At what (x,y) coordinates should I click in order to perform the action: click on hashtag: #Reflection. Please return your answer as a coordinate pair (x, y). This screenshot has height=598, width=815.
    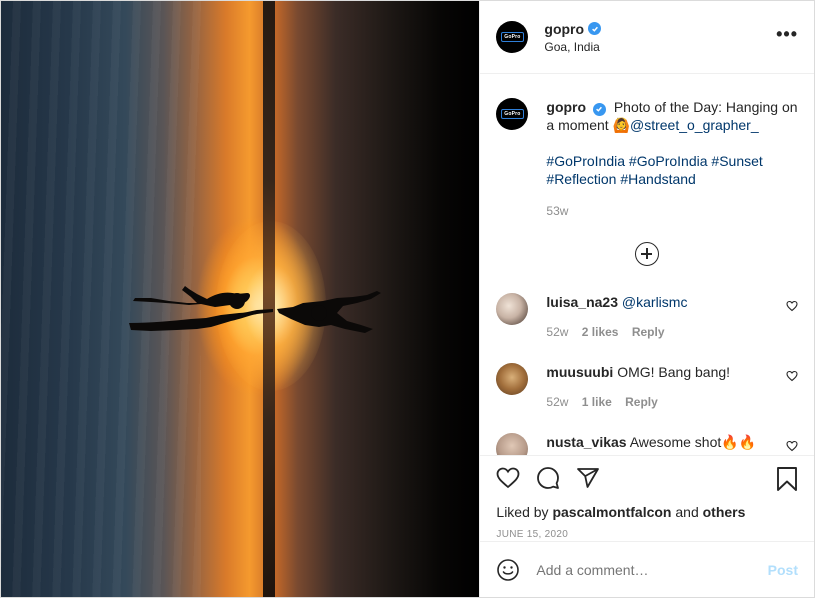
    Looking at the image, I should click on (581, 179).